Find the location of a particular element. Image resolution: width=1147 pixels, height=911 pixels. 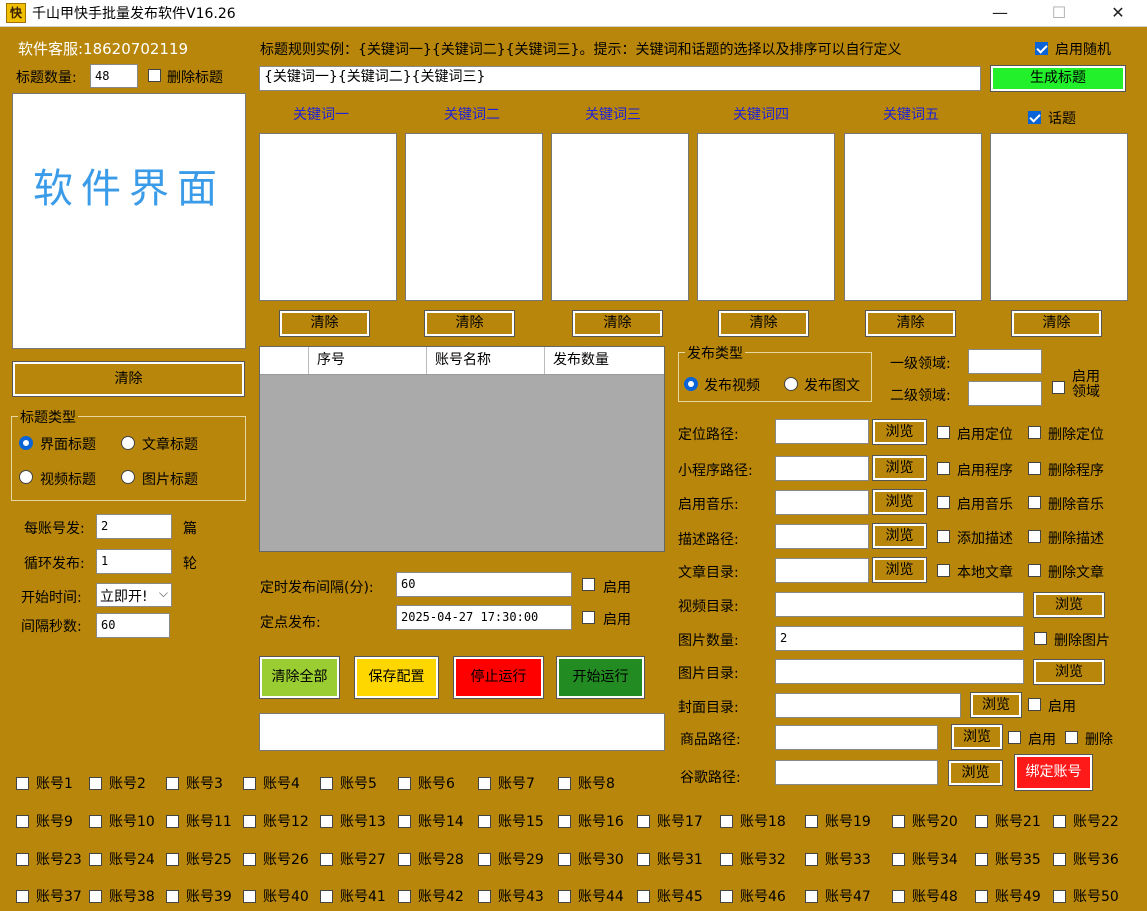

topic-checkbox is located at coordinates (1034, 117).